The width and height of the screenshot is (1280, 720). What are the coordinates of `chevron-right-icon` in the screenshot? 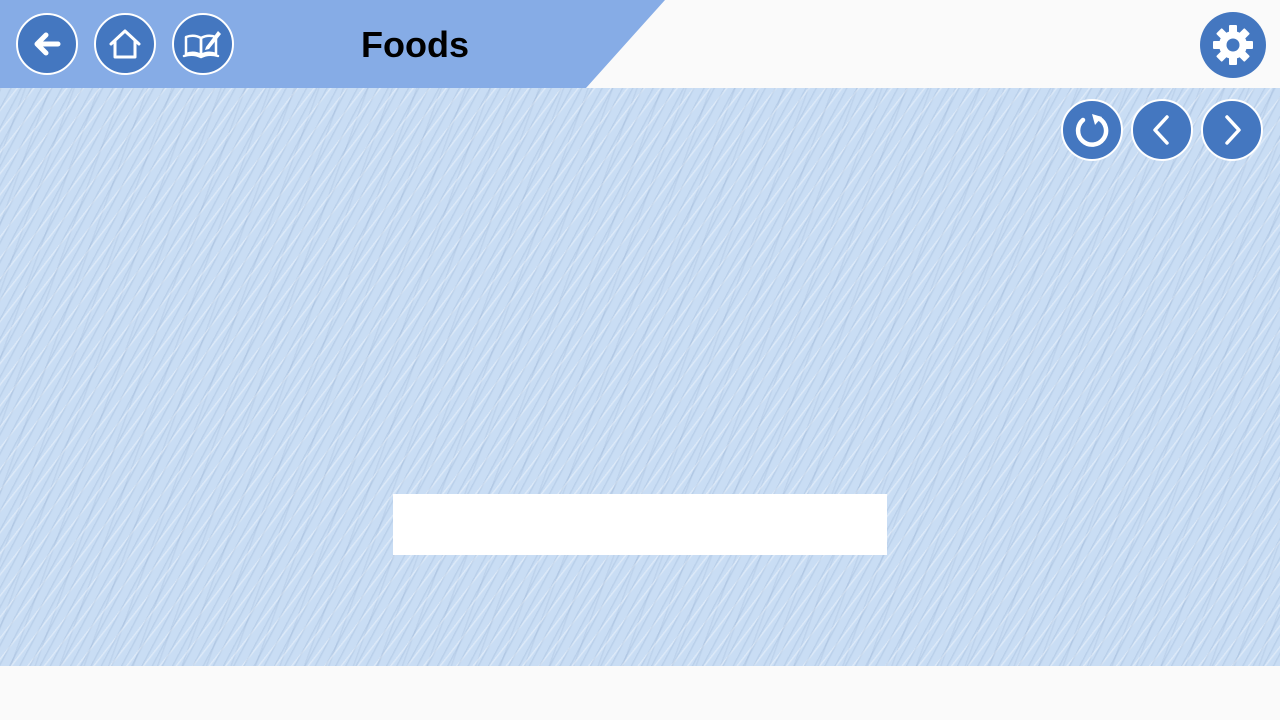 It's located at (1233, 130).